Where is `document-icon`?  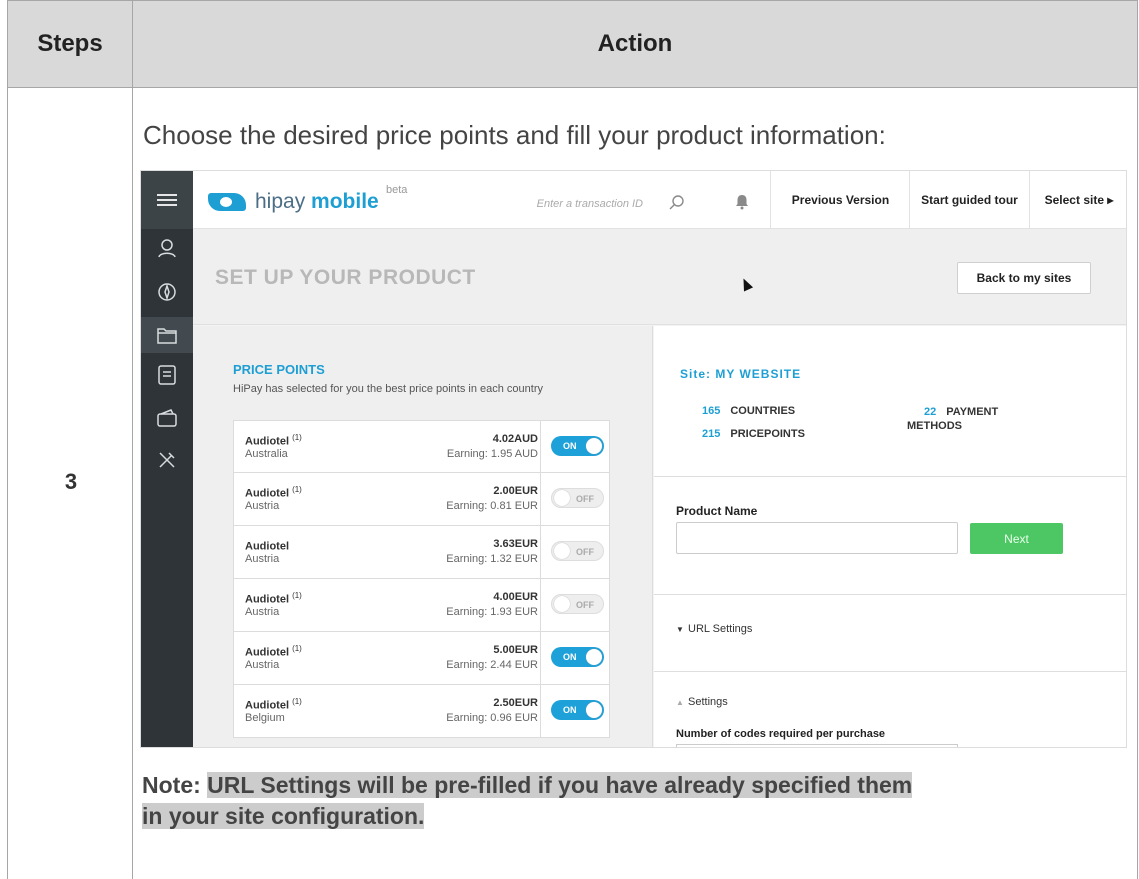 document-icon is located at coordinates (167, 375).